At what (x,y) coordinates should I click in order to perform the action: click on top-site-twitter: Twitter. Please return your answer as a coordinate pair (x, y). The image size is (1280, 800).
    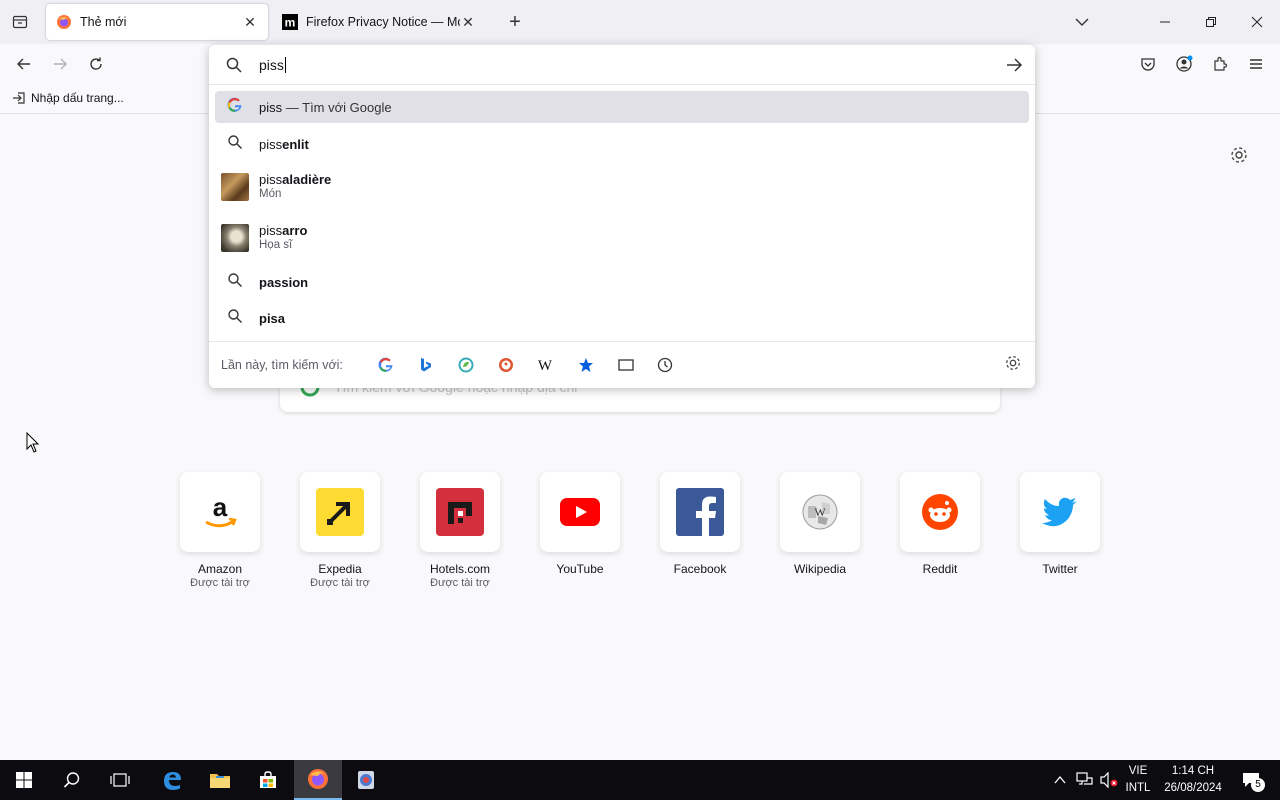
    Looking at the image, I should click on (1060, 524).